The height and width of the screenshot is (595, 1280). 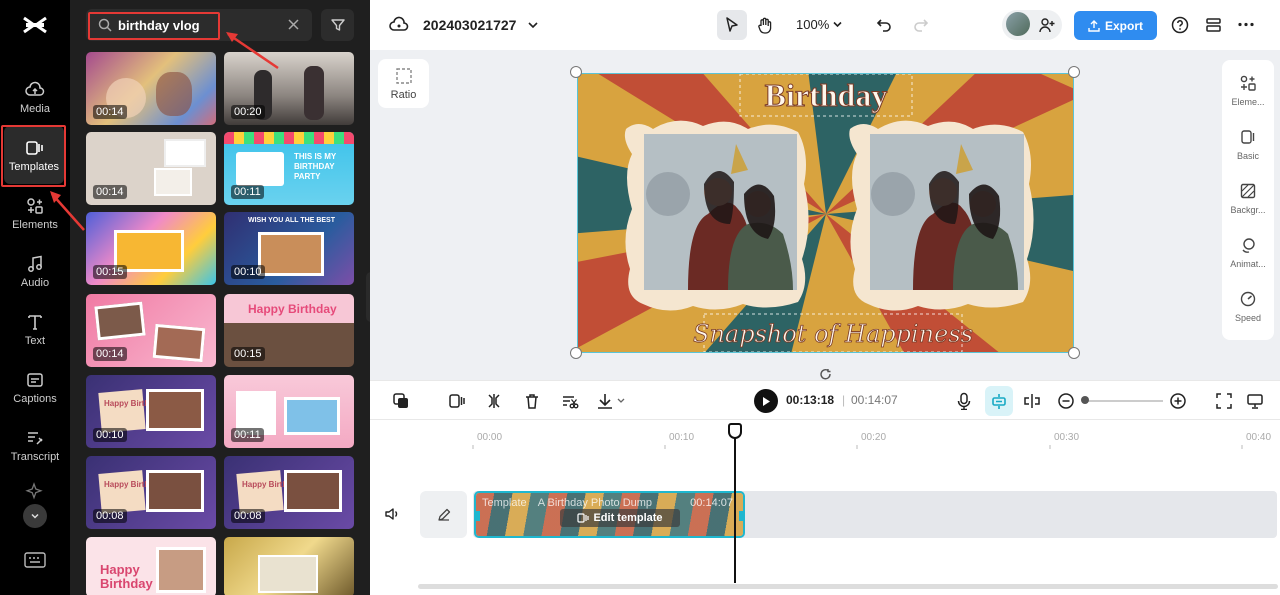 I want to click on clip-trim-right, so click(x=741, y=516).